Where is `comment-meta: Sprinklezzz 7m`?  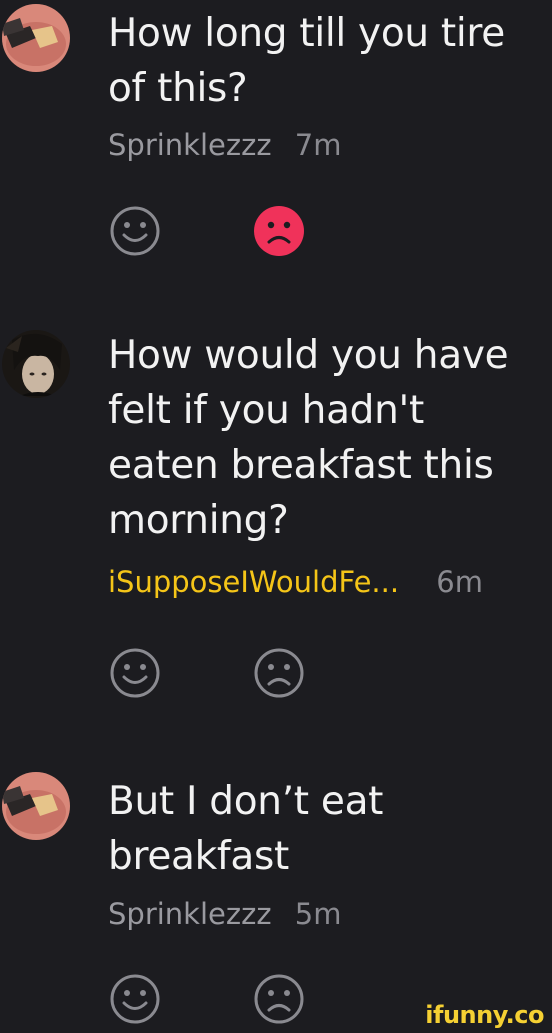 comment-meta: Sprinklezzz 7m is located at coordinates (224, 145).